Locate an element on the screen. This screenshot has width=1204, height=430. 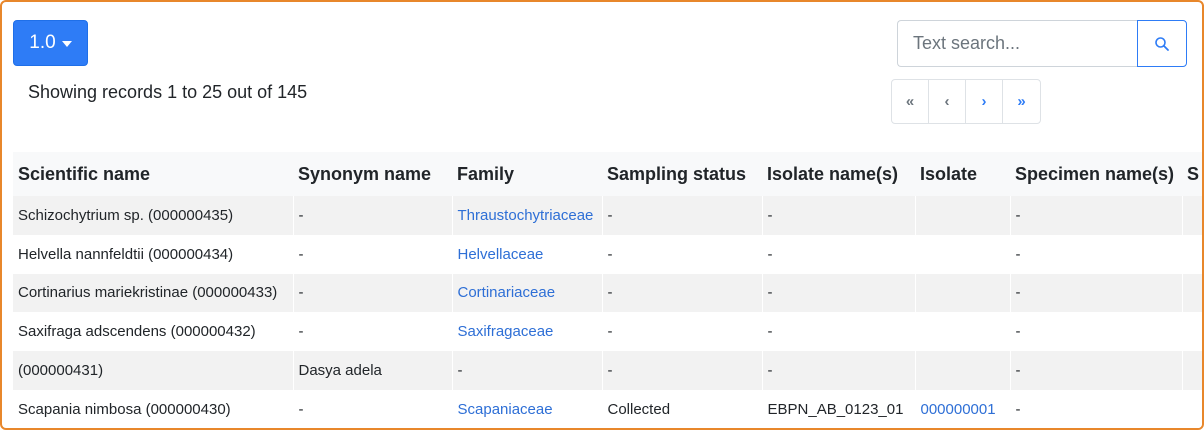
pagination: « ‹ › » is located at coordinates (966, 101).